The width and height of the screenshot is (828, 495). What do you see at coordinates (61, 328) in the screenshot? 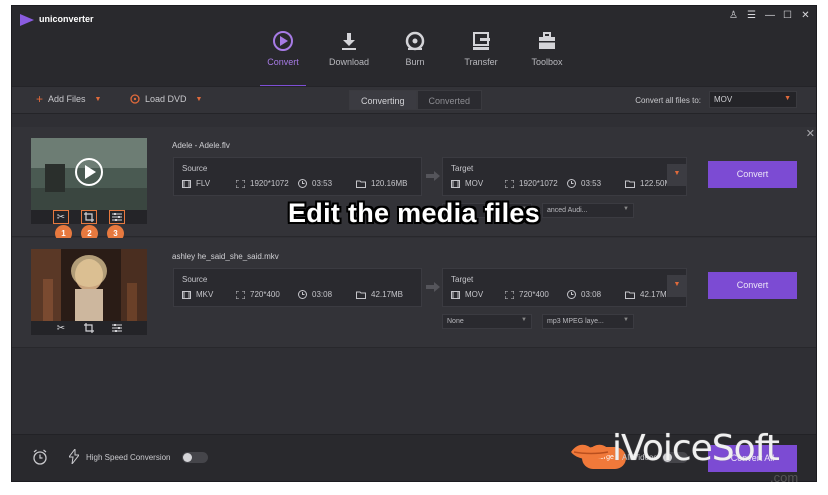
I see `trim-button: ✂` at bounding box center [61, 328].